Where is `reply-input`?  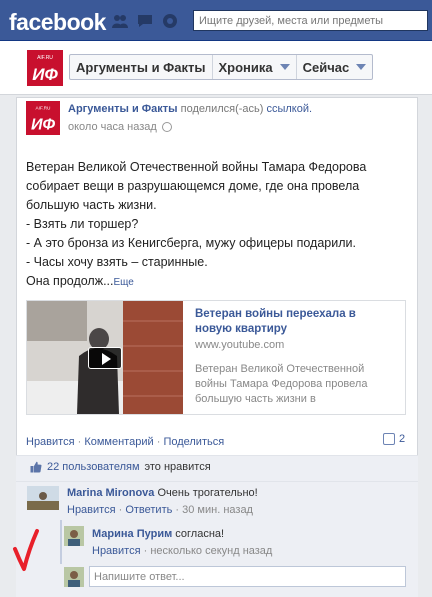
reply-input is located at coordinates (247, 576).